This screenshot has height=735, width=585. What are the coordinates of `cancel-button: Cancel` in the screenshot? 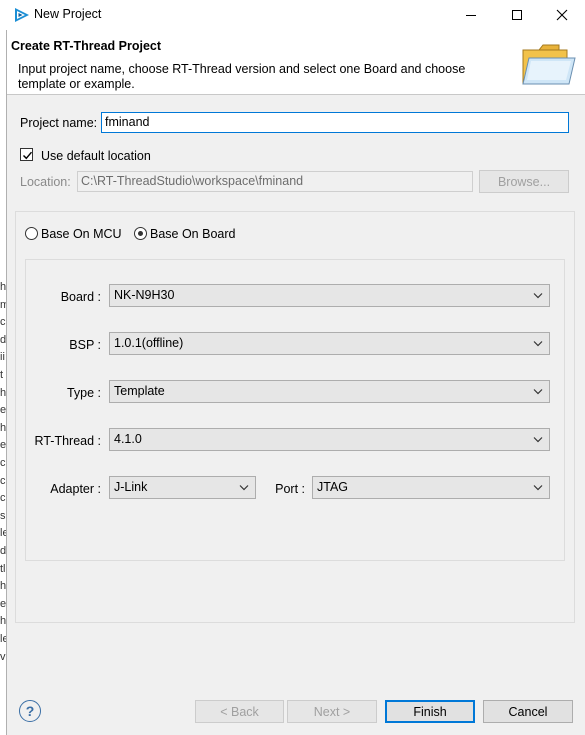 It's located at (528, 711).